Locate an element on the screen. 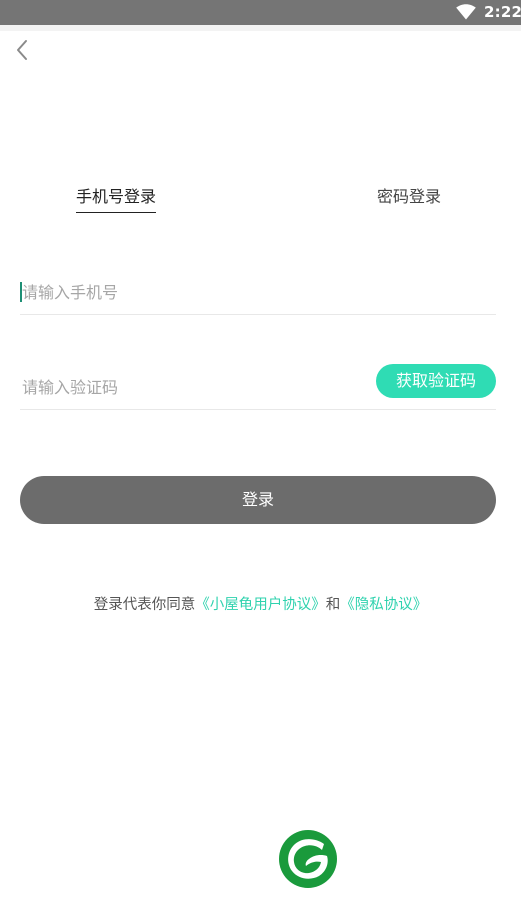 The image size is (521, 897). status-divider is located at coordinates (260, 28).